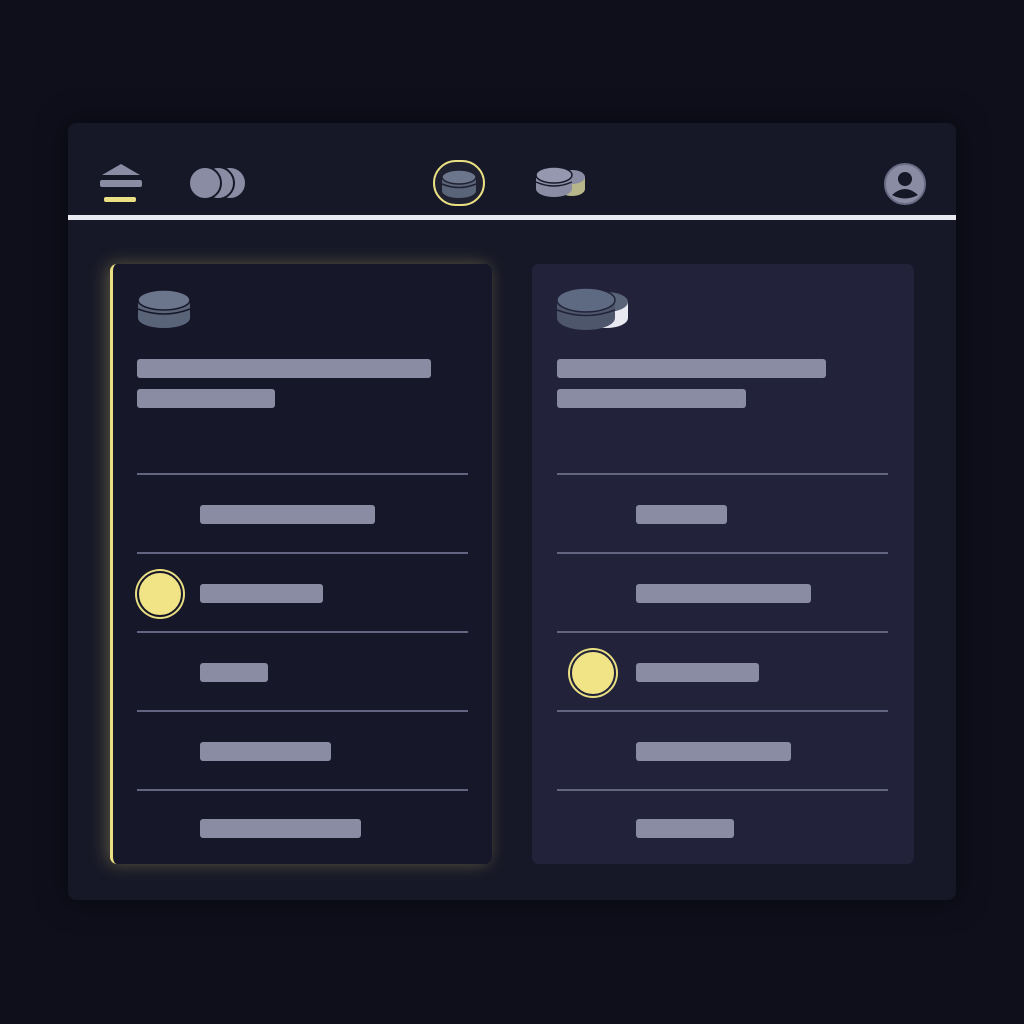  I want to click on toolbar-divider, so click(512, 217).